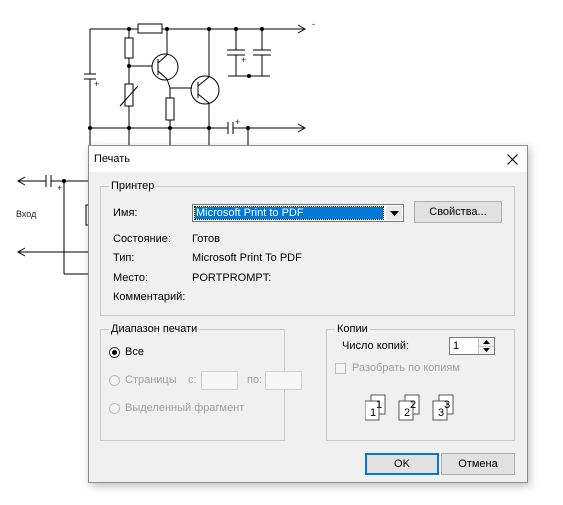  Describe the element at coordinates (456, 346) in the screenshot. I see `copies-count-value: 1` at that location.